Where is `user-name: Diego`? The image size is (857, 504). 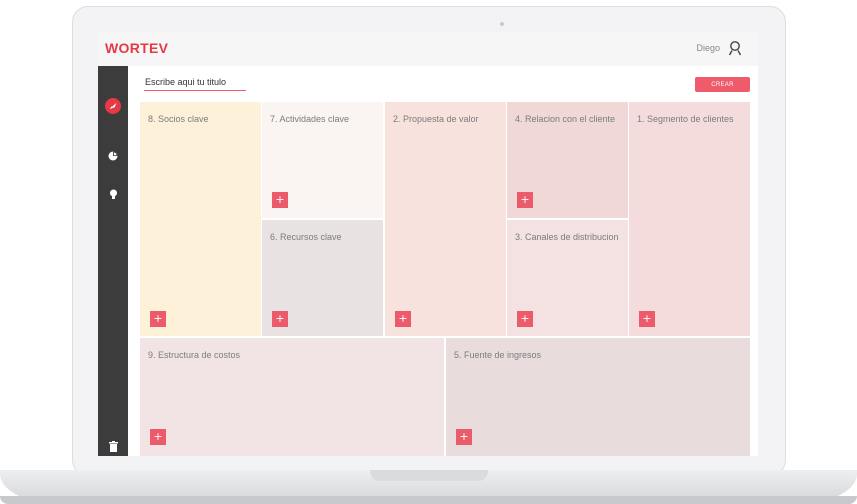
user-name: Diego is located at coordinates (708, 48).